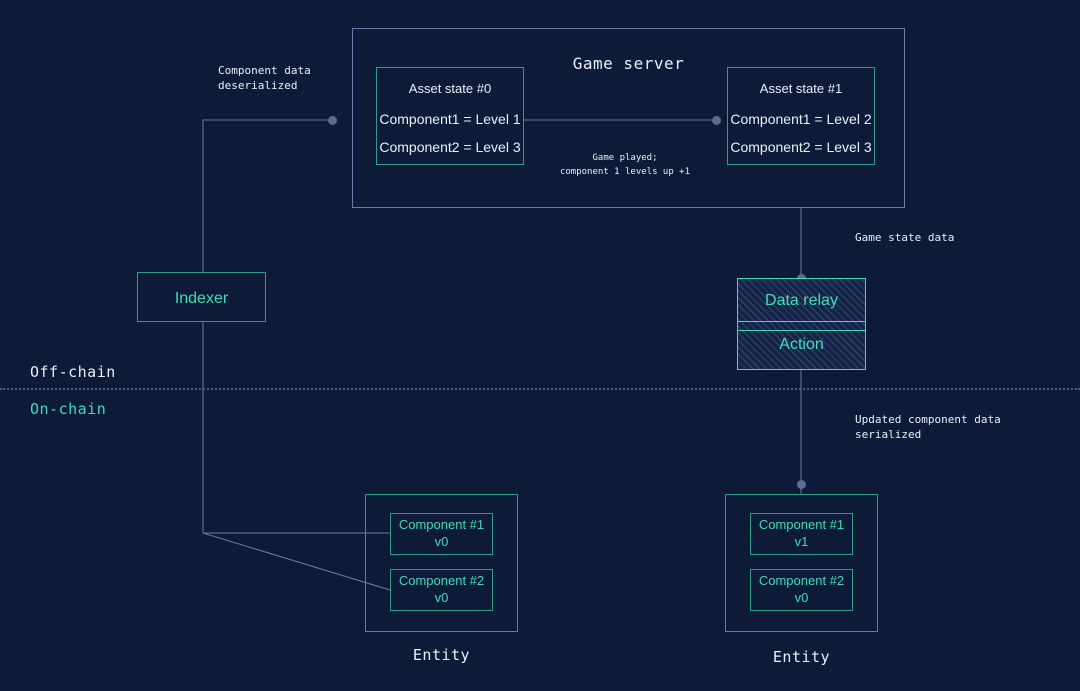  What do you see at coordinates (801, 88) in the screenshot?
I see `asset-state-1-title: Asset state #1` at bounding box center [801, 88].